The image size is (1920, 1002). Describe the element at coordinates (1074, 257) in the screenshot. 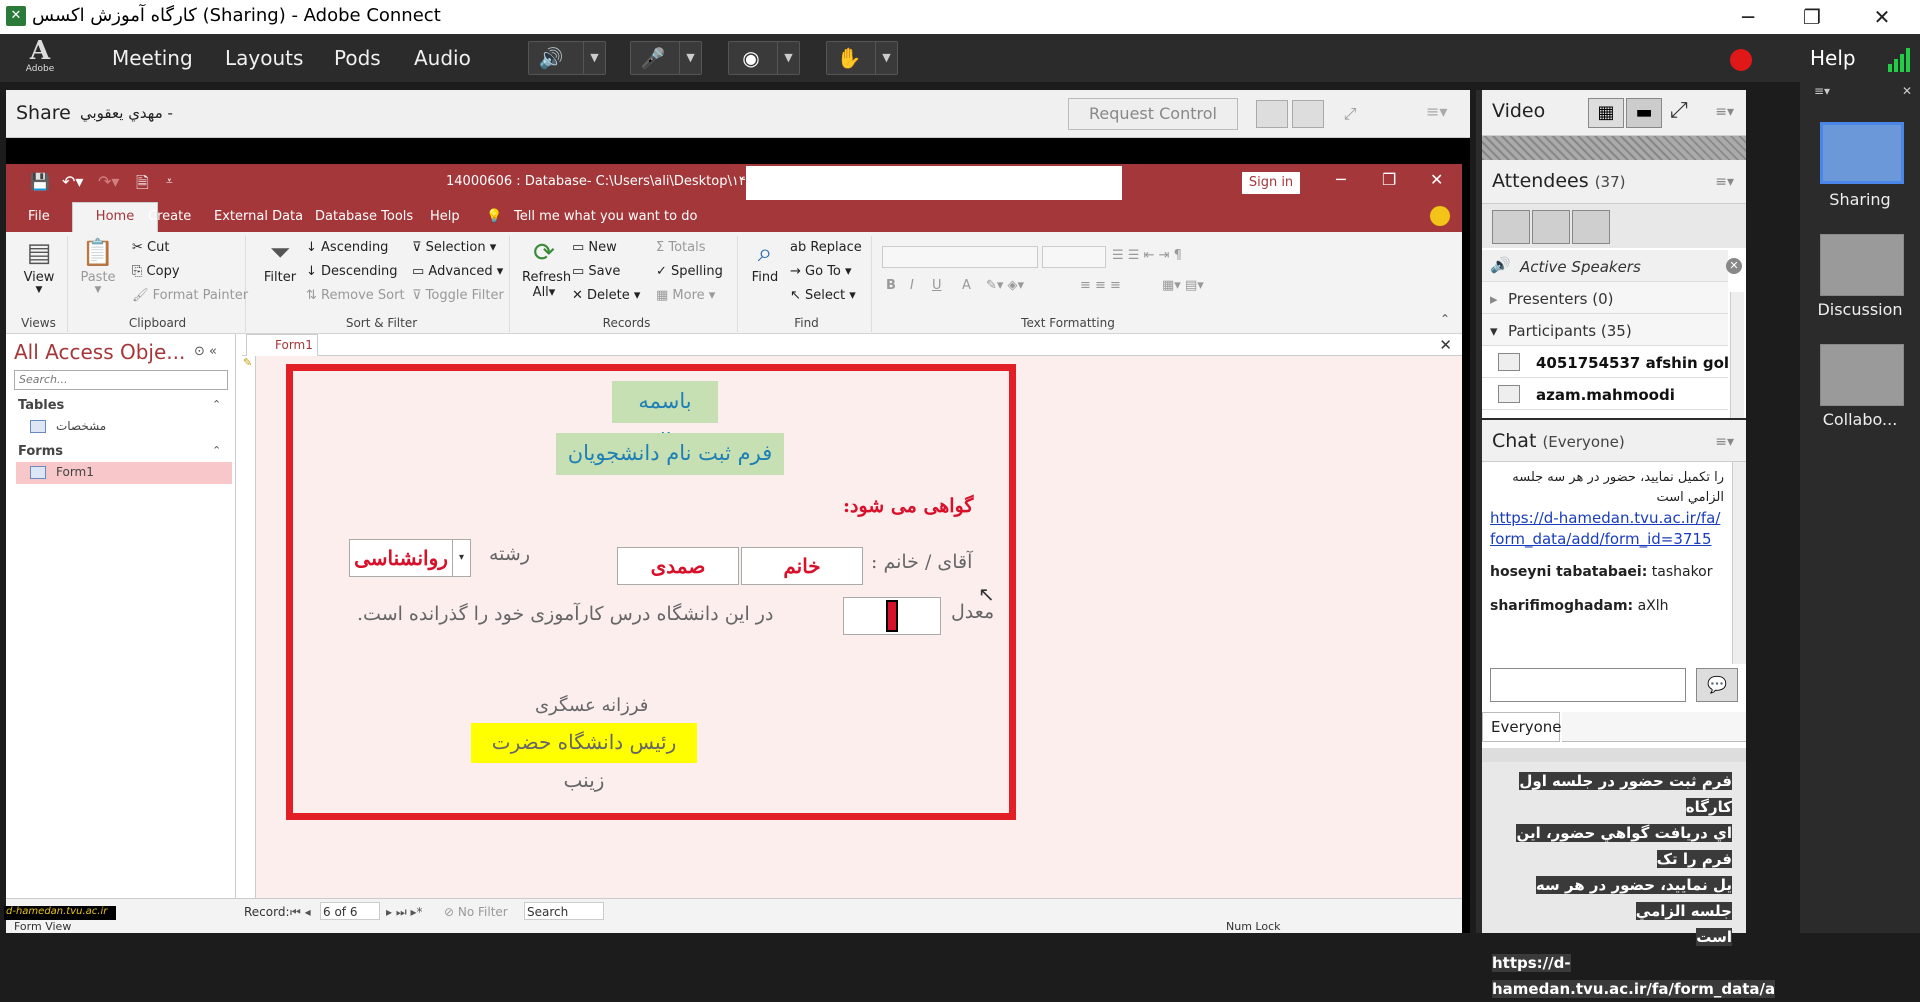

I see `font-size-select` at that location.